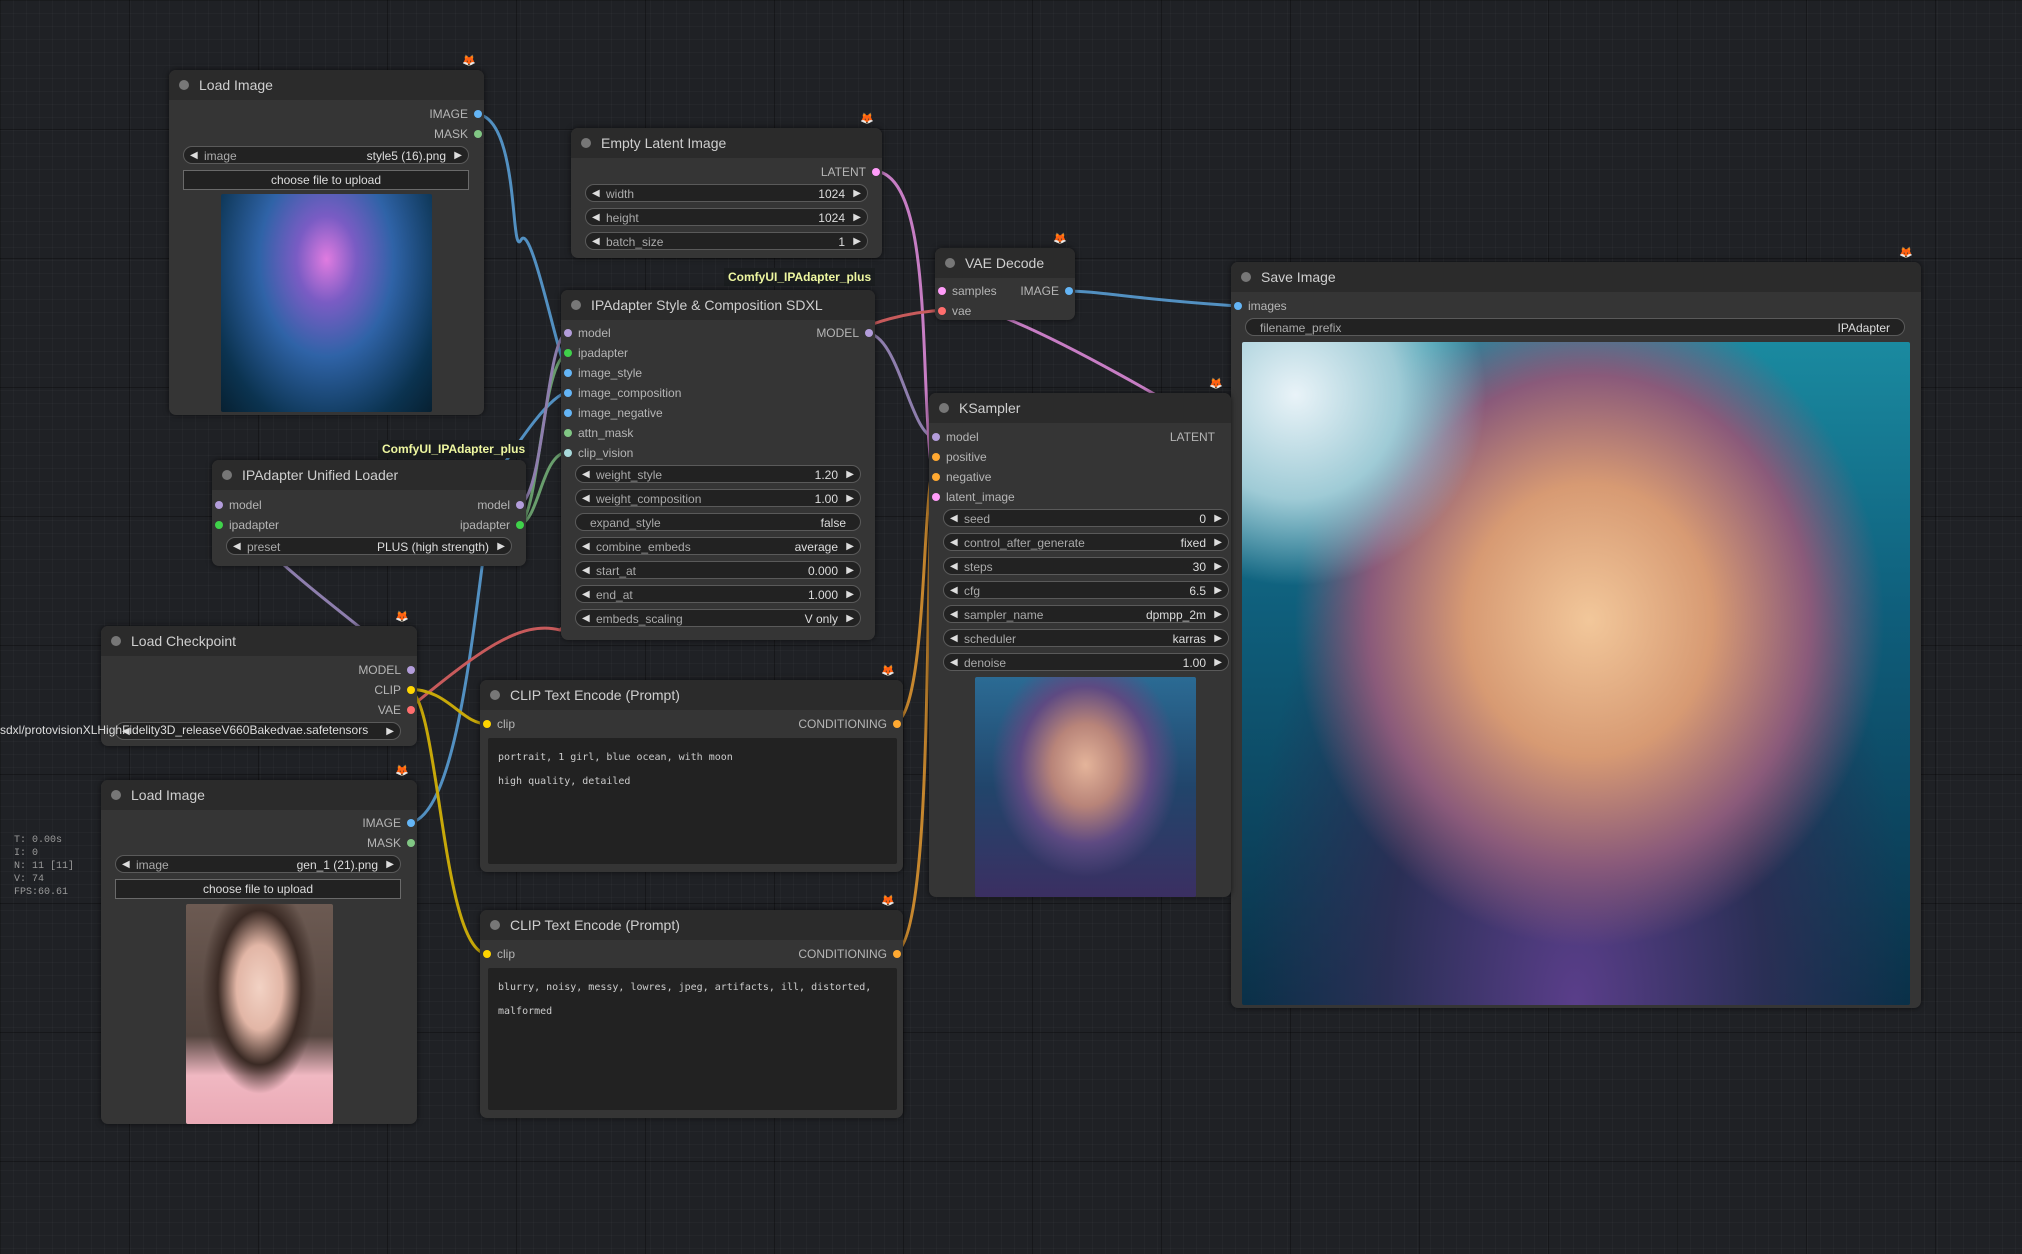  I want to click on cfg-widget: ◀ cfg 6.5 ▶, so click(1086, 590).